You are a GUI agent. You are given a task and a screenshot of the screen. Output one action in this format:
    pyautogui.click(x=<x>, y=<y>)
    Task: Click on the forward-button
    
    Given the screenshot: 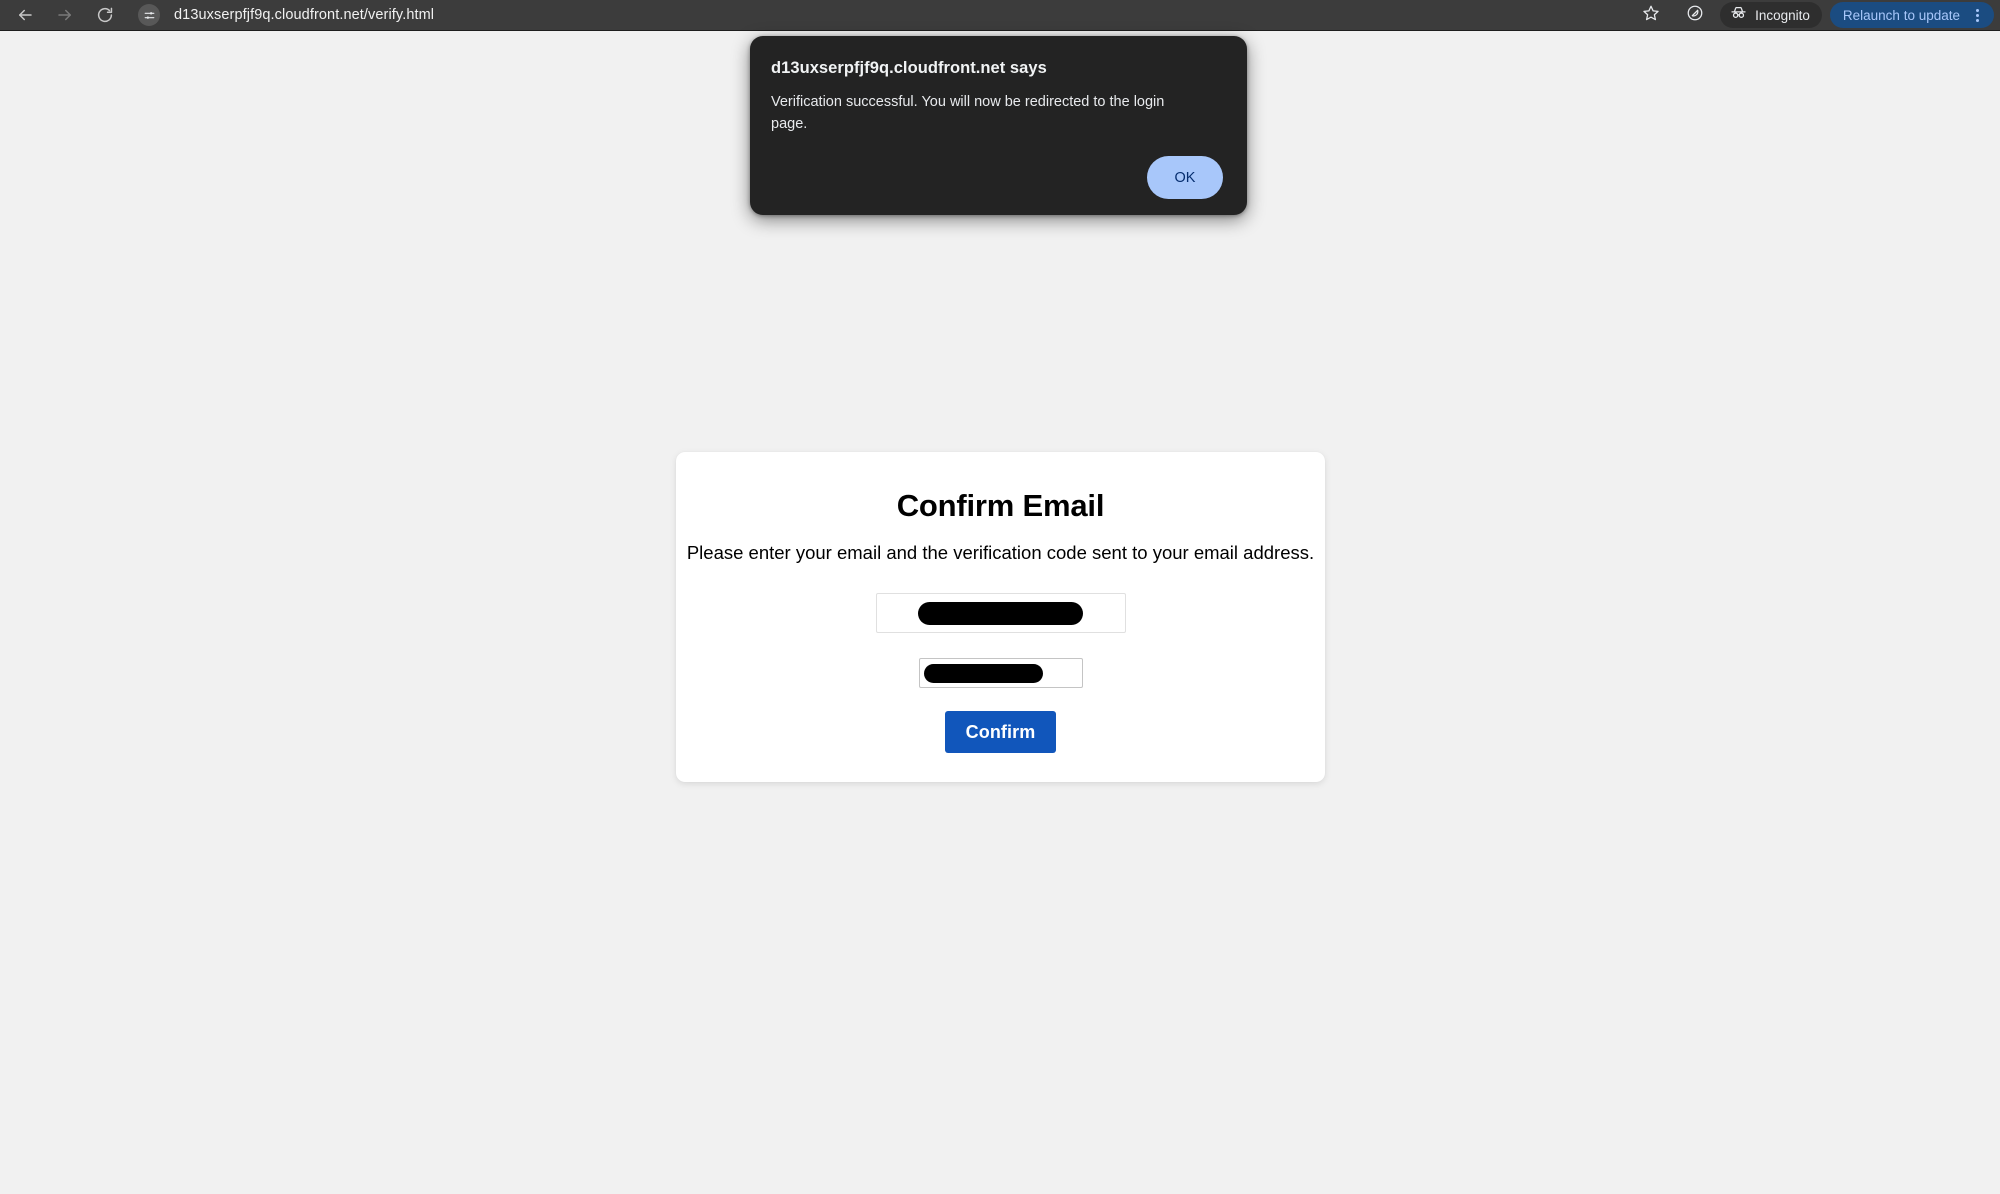 What is the action you would take?
    pyautogui.click(x=65, y=15)
    